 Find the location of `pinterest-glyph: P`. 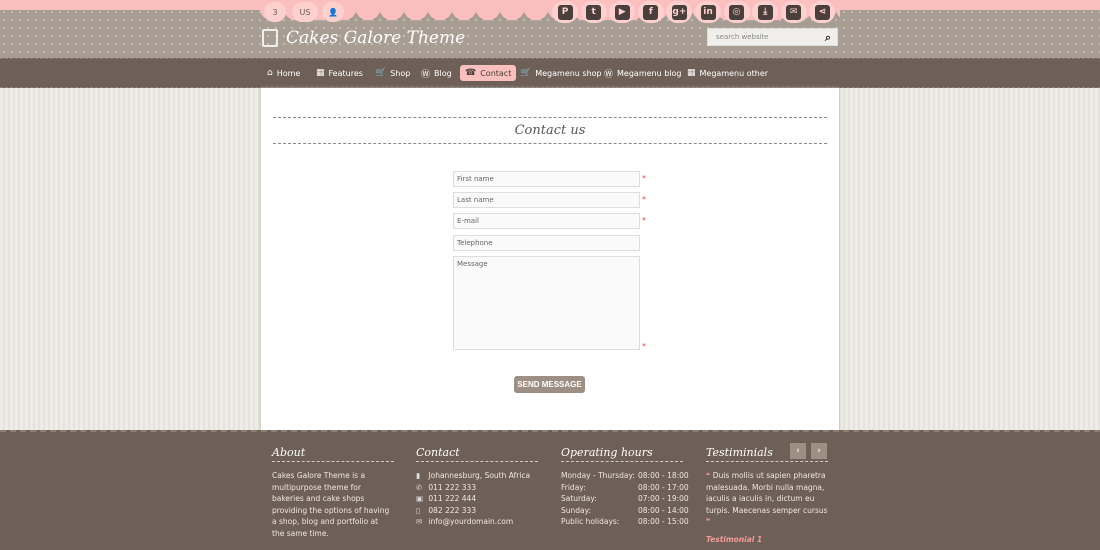

pinterest-glyph: P is located at coordinates (565, 12).